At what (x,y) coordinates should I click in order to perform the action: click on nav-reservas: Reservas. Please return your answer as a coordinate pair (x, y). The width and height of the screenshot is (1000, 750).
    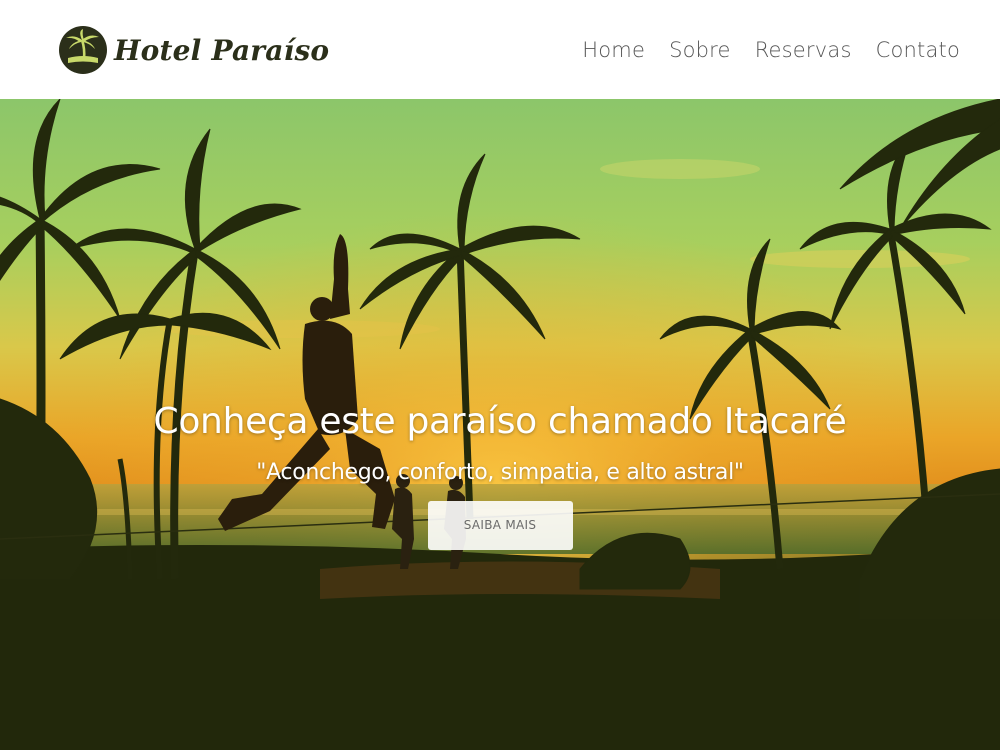
    Looking at the image, I should click on (803, 50).